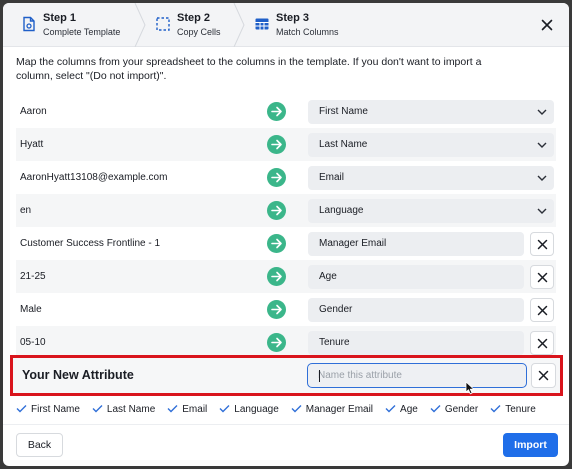 Image resolution: width=572 pixels, height=469 pixels. I want to click on footer-divider, so click(286, 424).